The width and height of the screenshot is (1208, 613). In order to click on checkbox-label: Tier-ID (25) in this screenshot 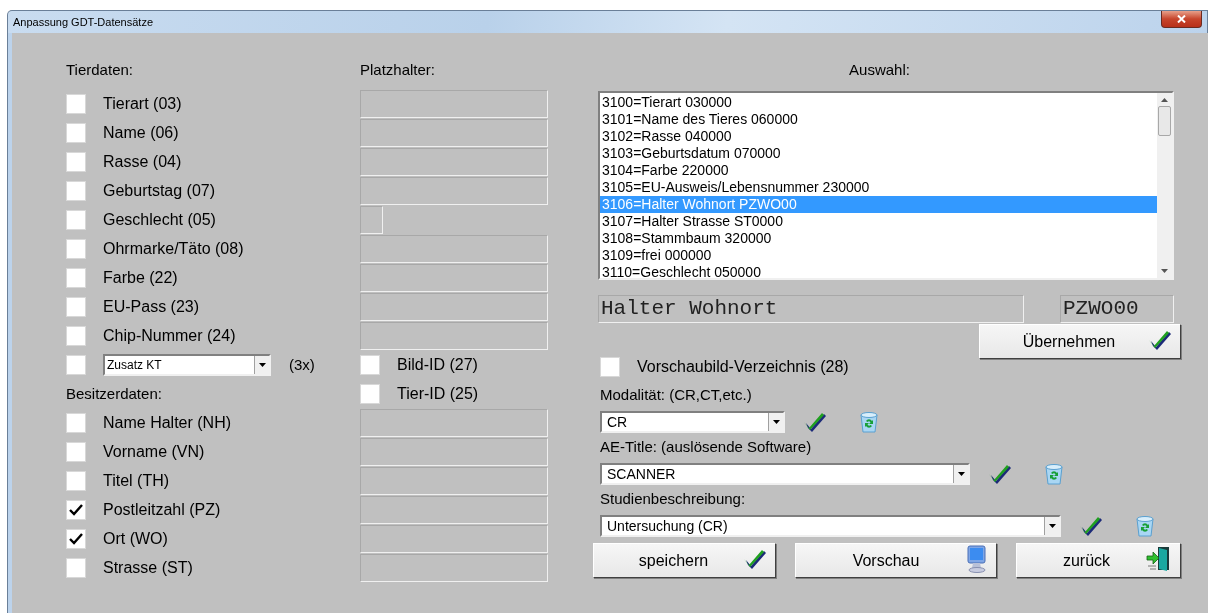, I will do `click(438, 393)`.